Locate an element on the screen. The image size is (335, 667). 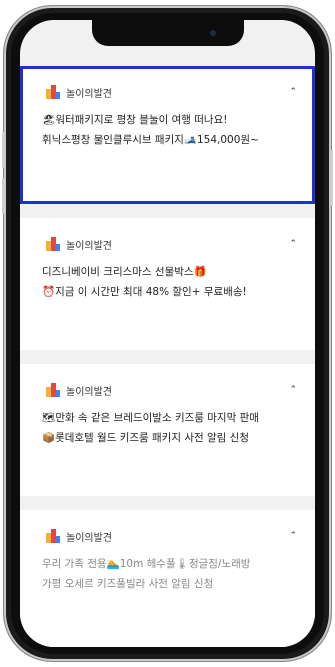
volume-up-button-hw is located at coordinates (3, 150).